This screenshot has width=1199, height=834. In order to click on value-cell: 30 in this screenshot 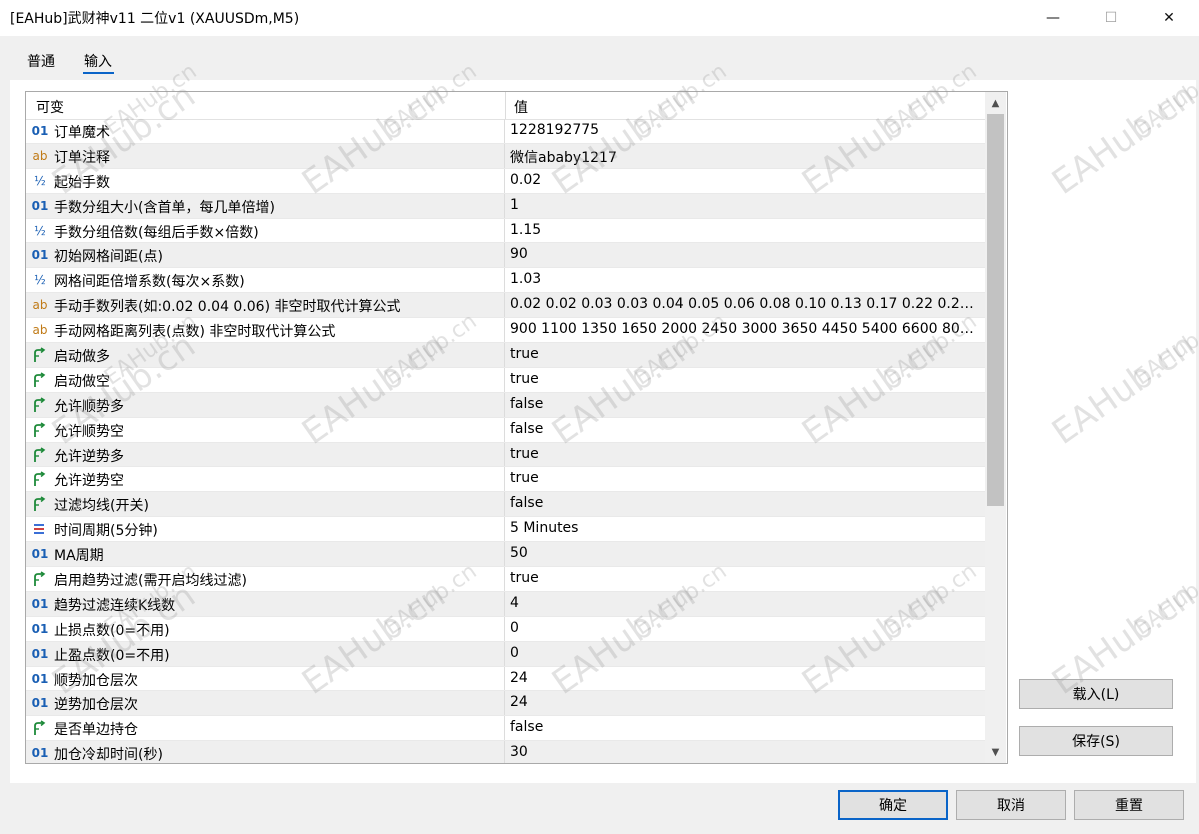, I will do `click(745, 752)`.